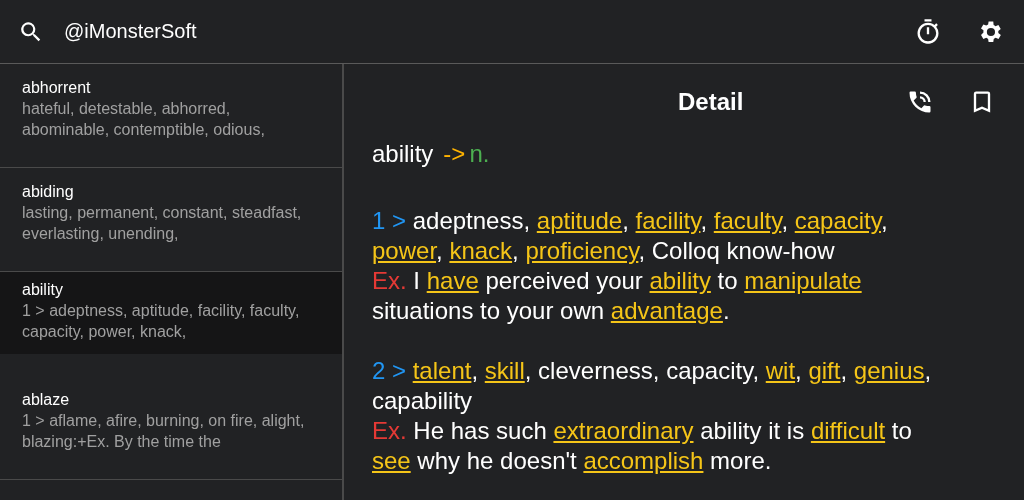  I want to click on word-link: manipulate, so click(803, 280).